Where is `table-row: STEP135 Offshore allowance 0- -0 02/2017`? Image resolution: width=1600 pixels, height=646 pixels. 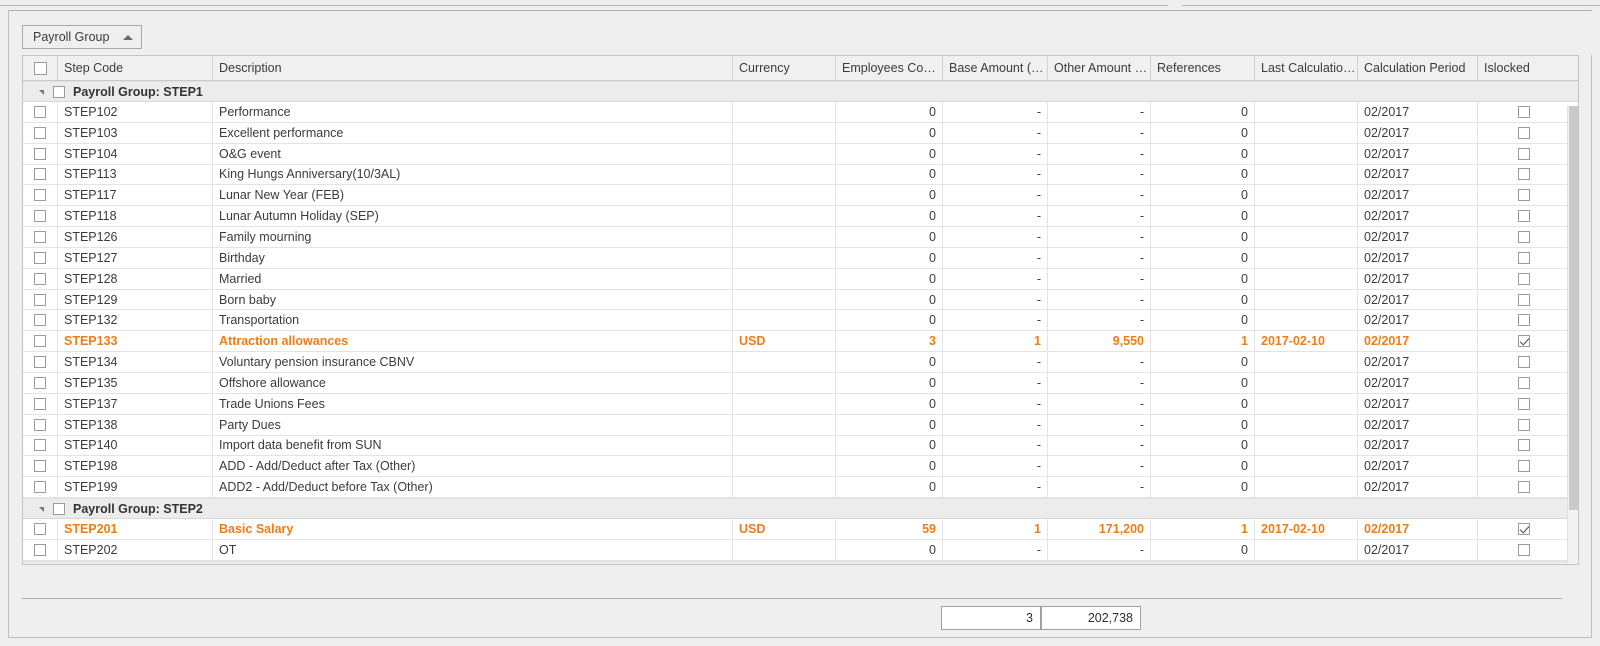 table-row: STEP135 Offshore allowance 0- -0 02/2017 is located at coordinates (800, 383).